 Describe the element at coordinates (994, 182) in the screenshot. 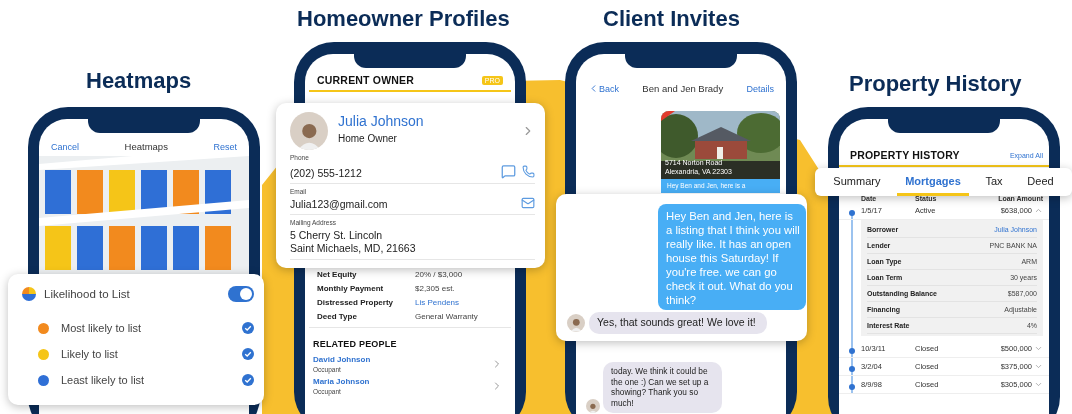

I see `tab: Tax` at that location.